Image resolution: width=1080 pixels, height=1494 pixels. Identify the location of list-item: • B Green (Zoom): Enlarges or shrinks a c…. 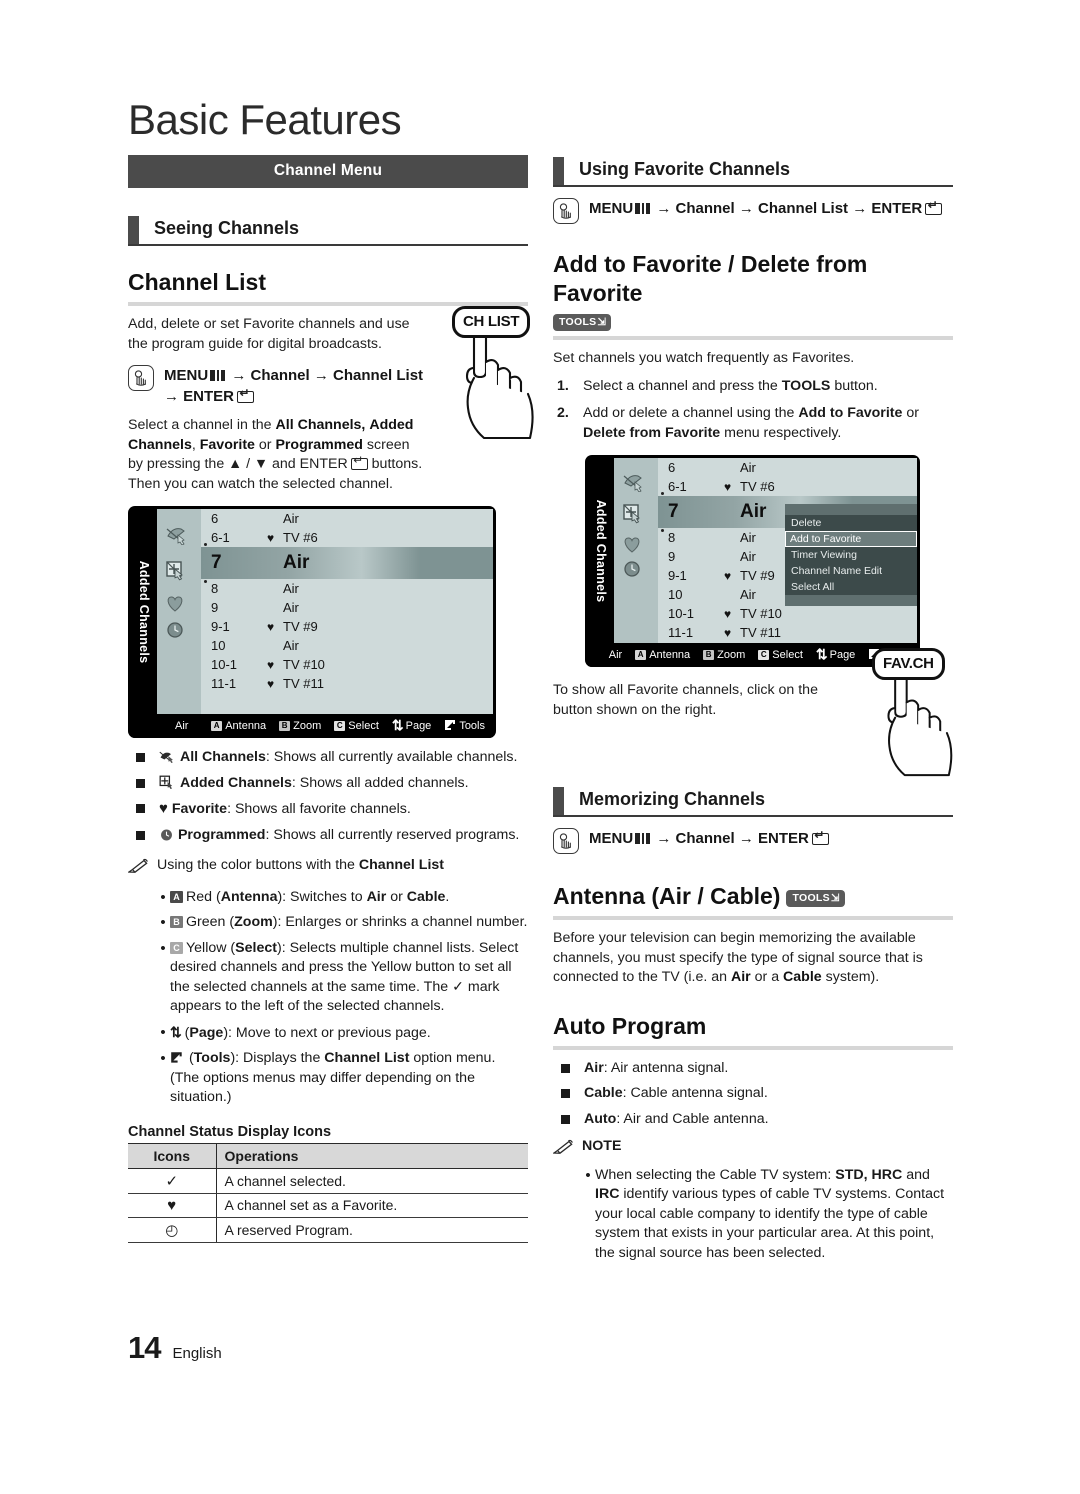
(328, 923).